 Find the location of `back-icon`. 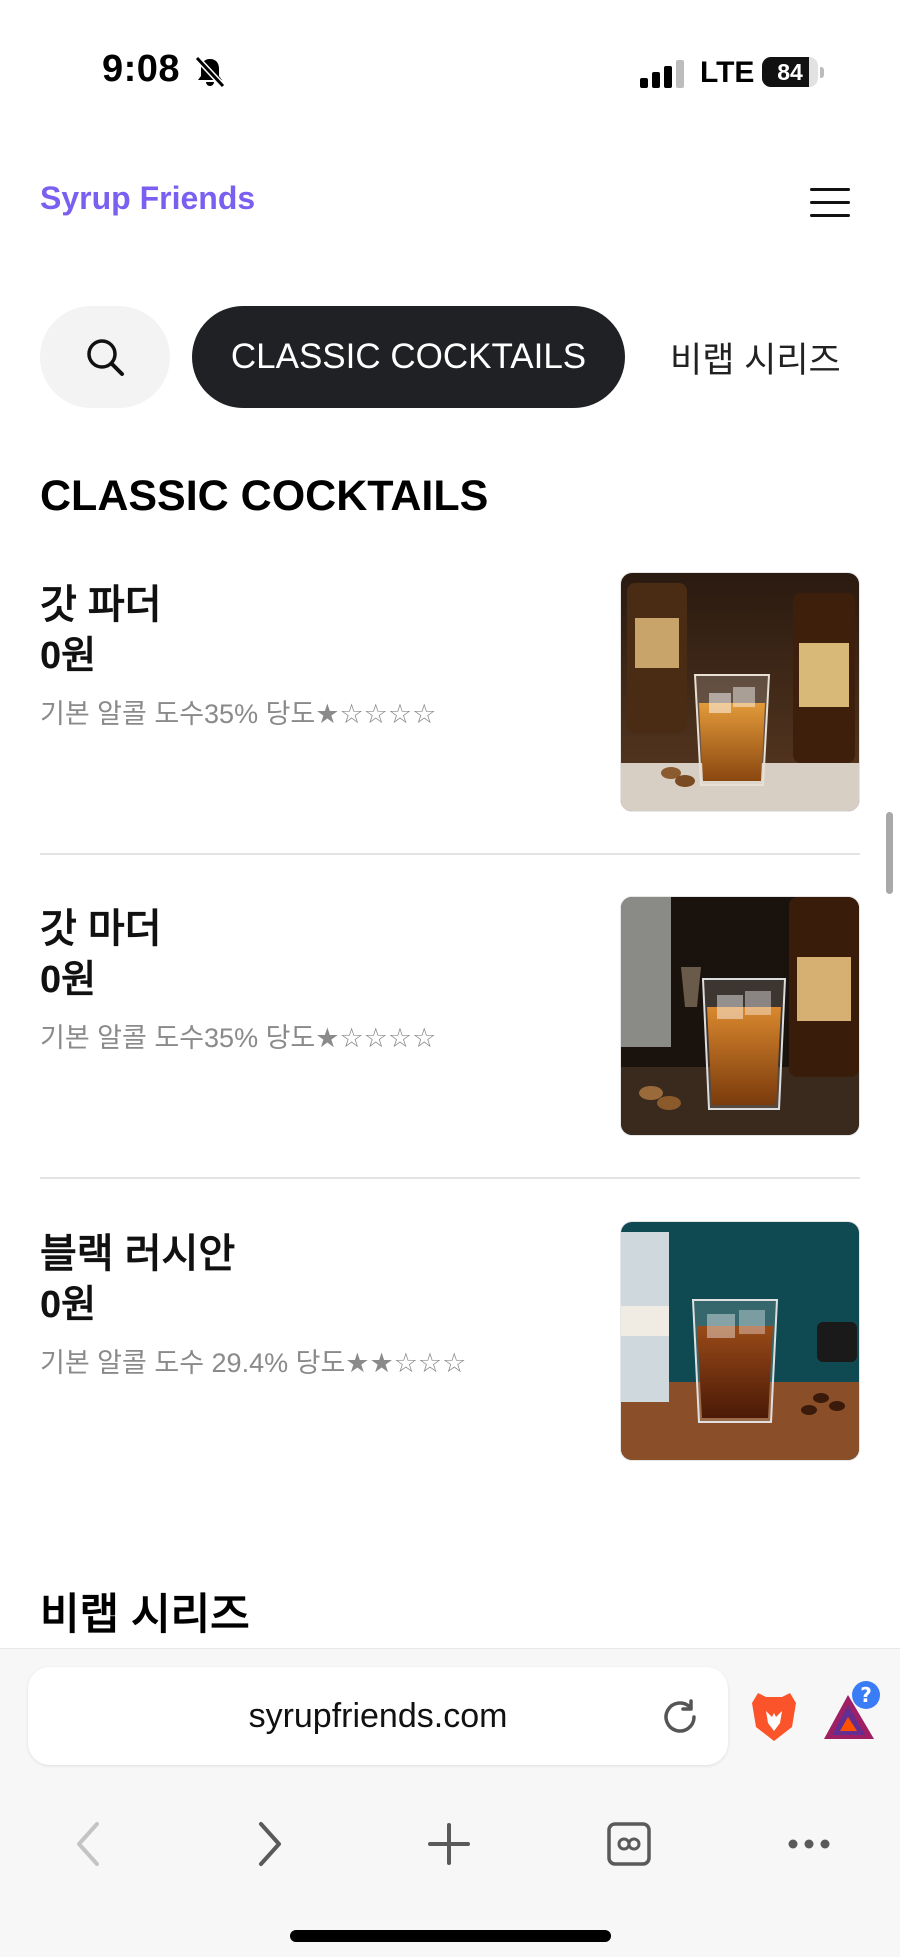

back-icon is located at coordinates (88, 1844).